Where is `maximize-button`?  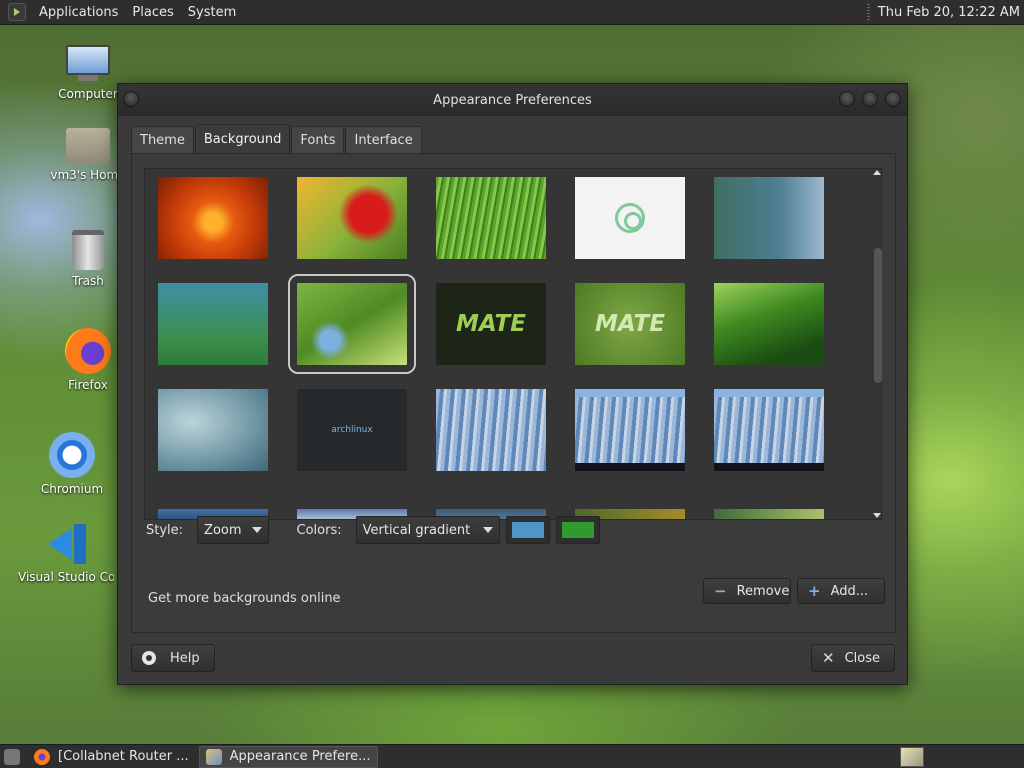 maximize-button is located at coordinates (870, 99).